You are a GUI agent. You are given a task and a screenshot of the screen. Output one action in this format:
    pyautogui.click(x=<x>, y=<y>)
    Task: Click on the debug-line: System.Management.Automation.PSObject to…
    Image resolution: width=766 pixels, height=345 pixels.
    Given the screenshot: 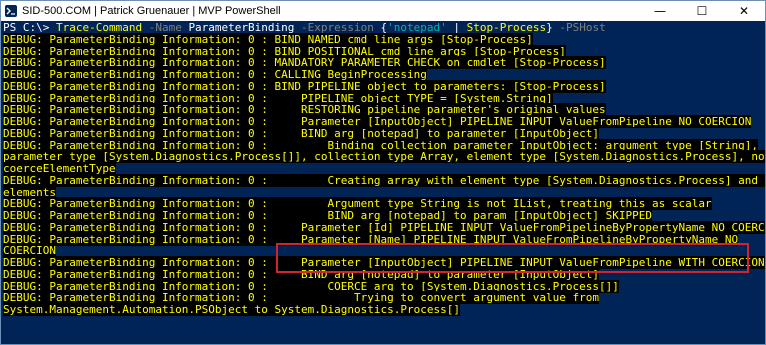 What is the action you would take?
    pyautogui.click(x=384, y=309)
    